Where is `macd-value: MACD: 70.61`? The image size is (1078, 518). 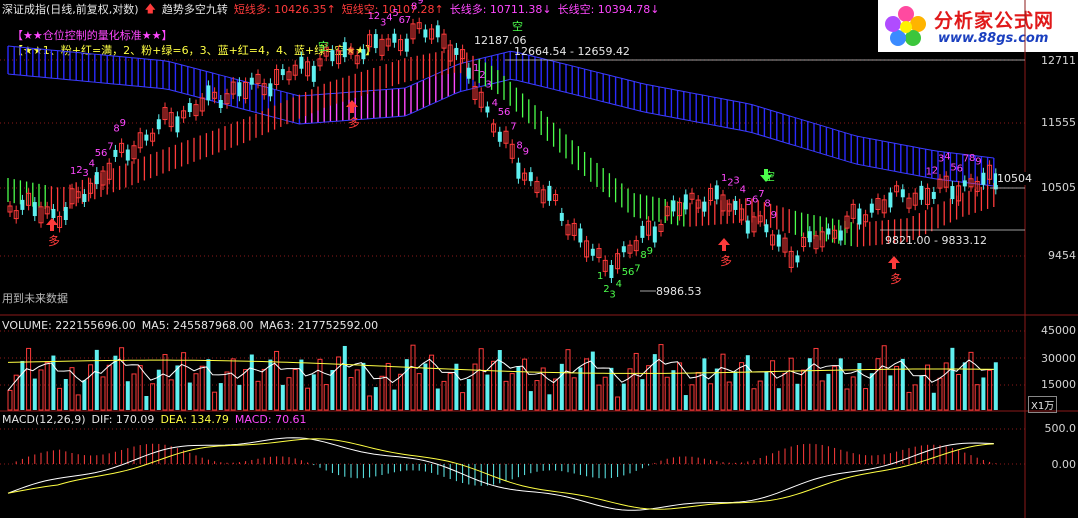
macd-value: MACD: 70.61 is located at coordinates (270, 419).